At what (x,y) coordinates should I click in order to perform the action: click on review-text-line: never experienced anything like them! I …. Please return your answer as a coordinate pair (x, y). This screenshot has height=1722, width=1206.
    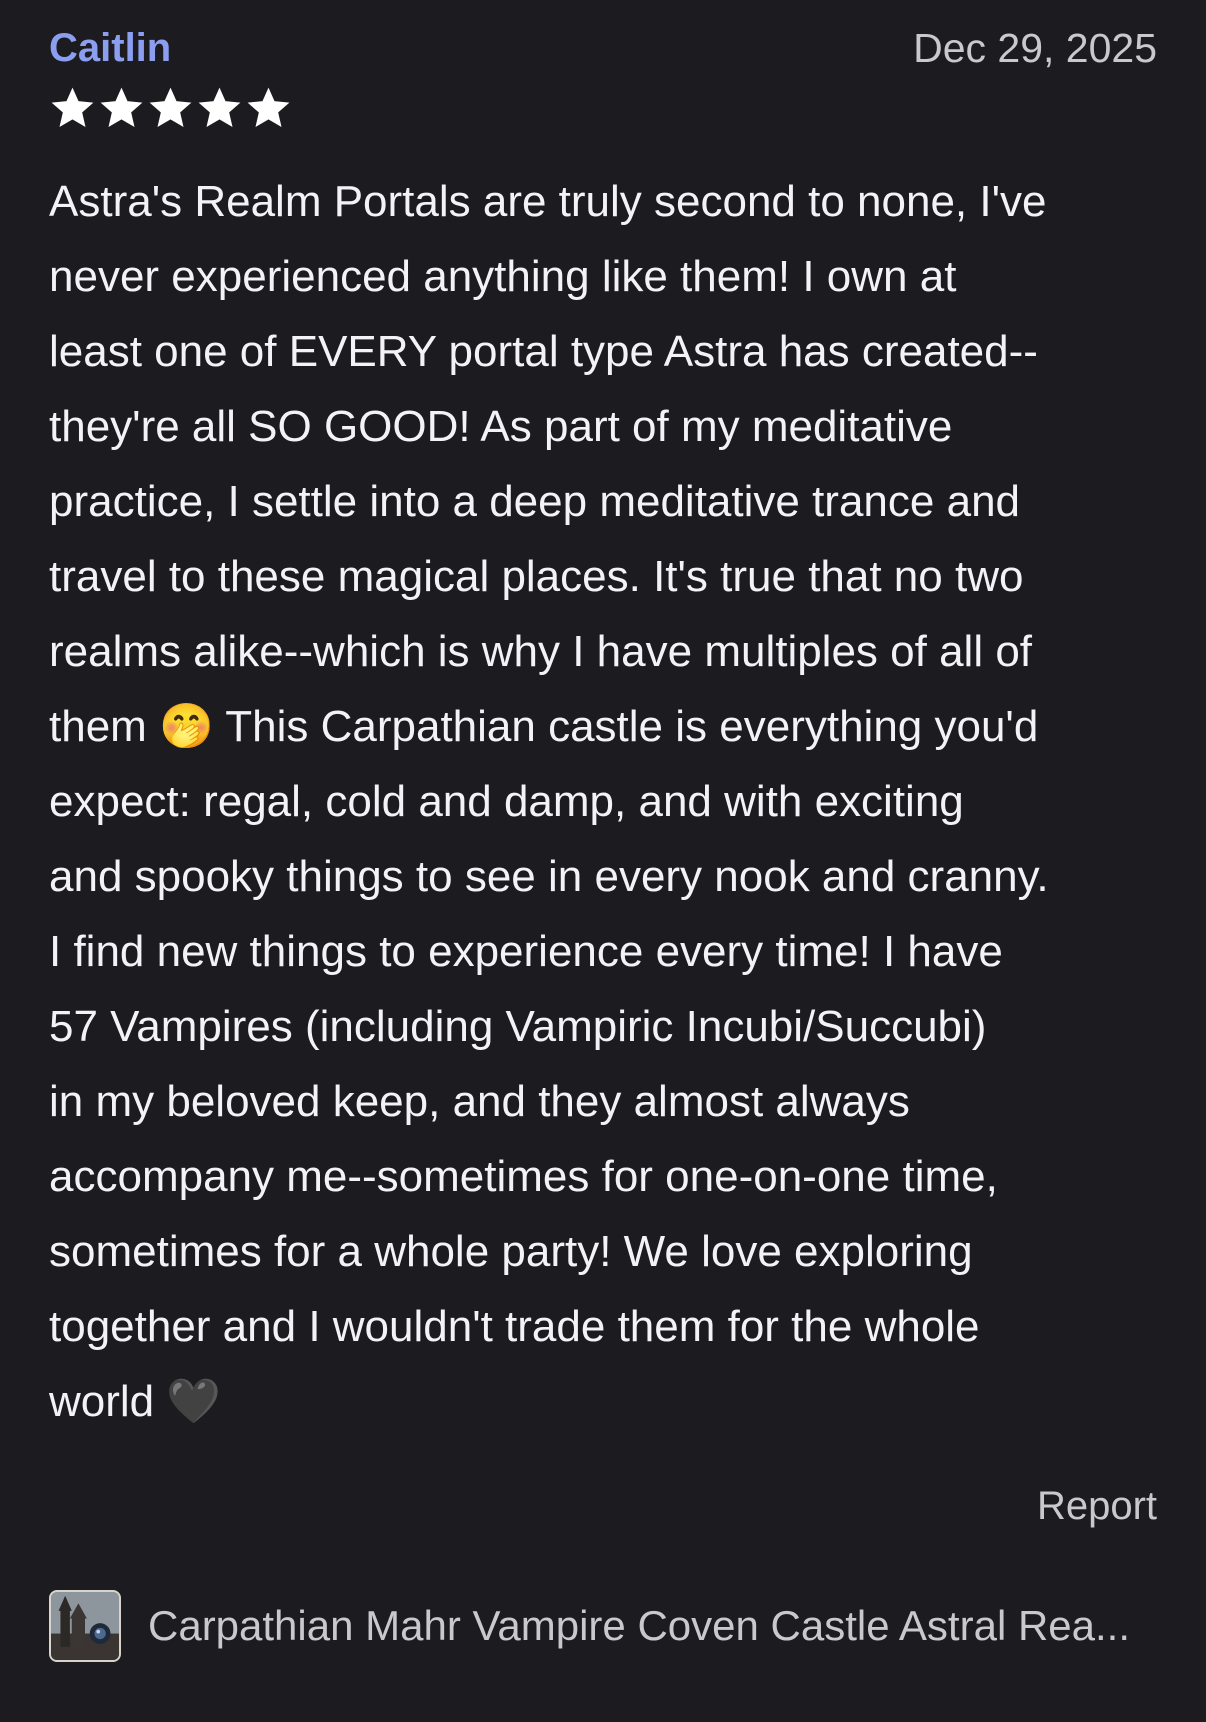
    Looking at the image, I should click on (503, 276).